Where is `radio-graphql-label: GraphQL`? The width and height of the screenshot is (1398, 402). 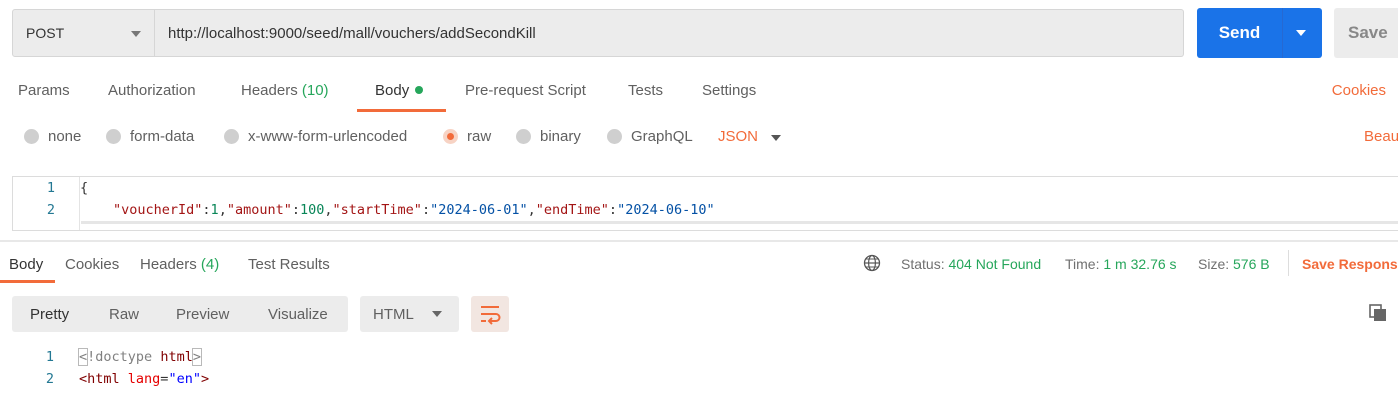
radio-graphql-label: GraphQL is located at coordinates (662, 136).